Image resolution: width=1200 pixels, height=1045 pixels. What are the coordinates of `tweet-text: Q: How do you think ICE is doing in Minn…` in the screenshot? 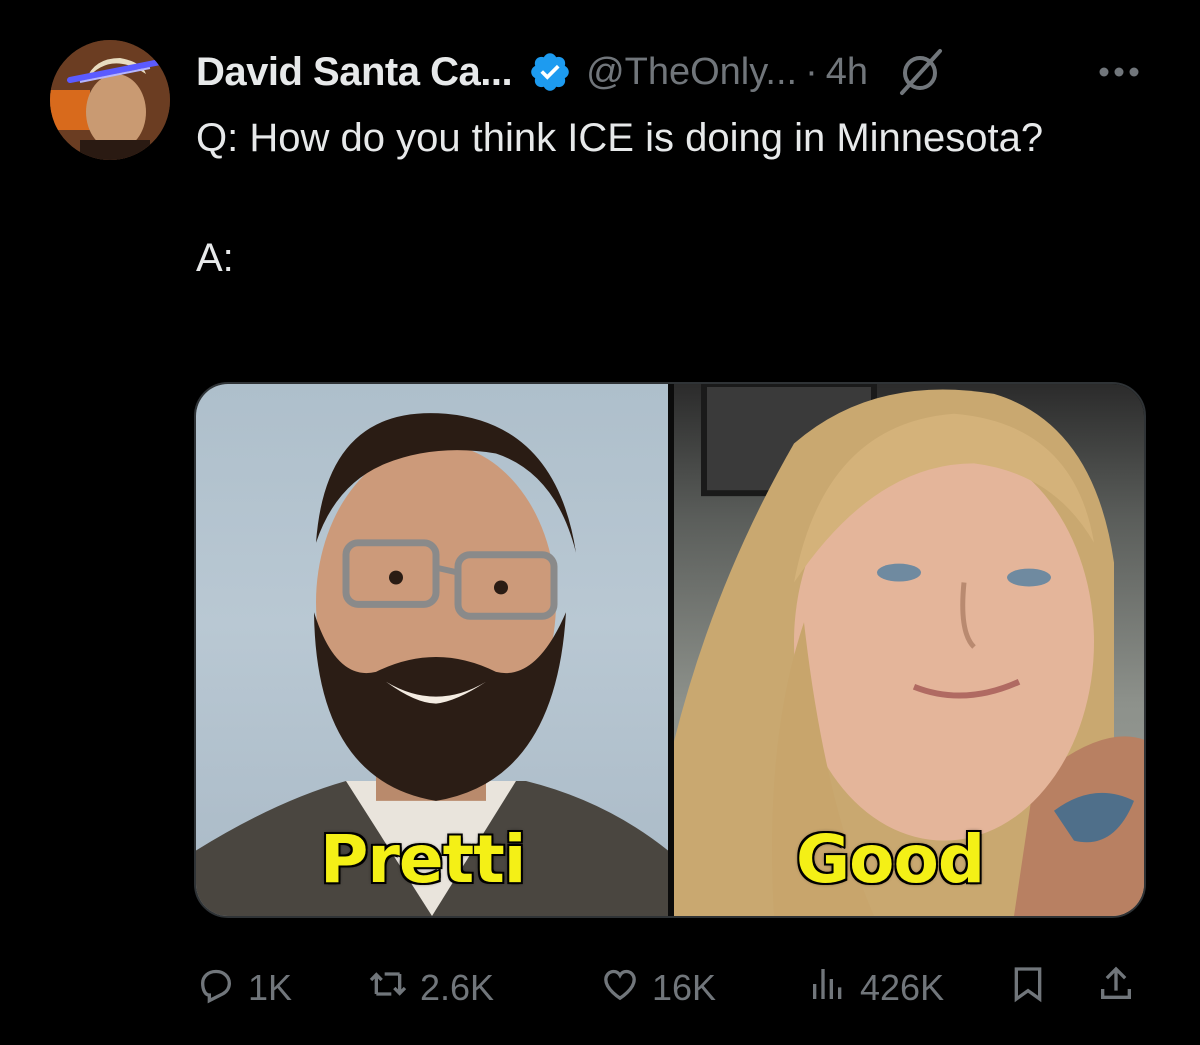 It's located at (676, 198).